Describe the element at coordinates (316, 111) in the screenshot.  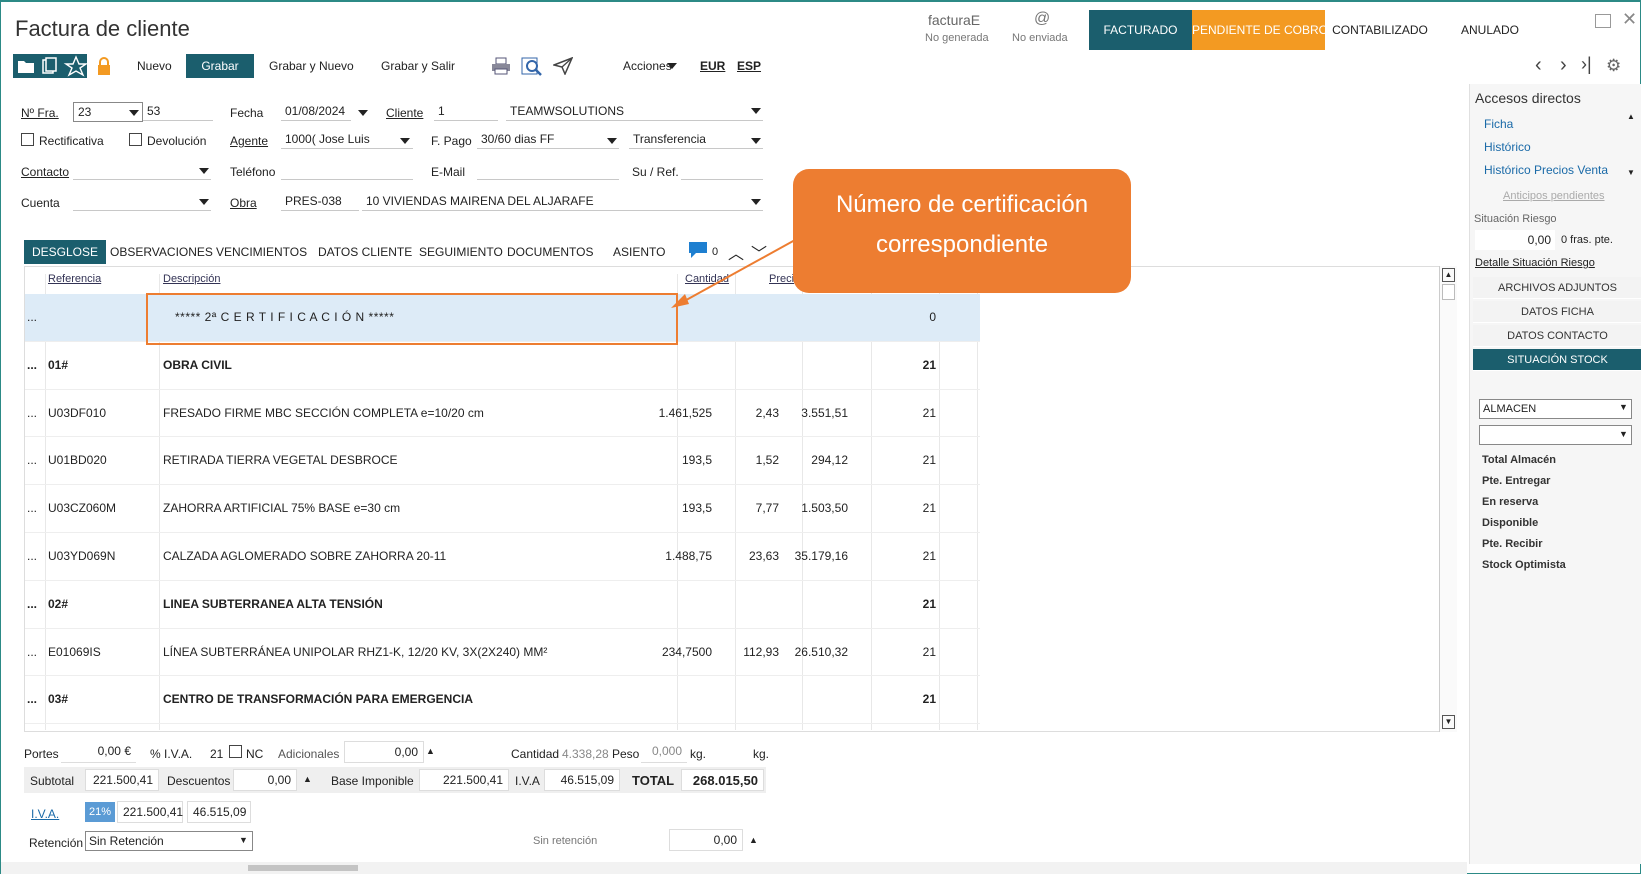
I see `fecha-field: 01/08/2024` at that location.